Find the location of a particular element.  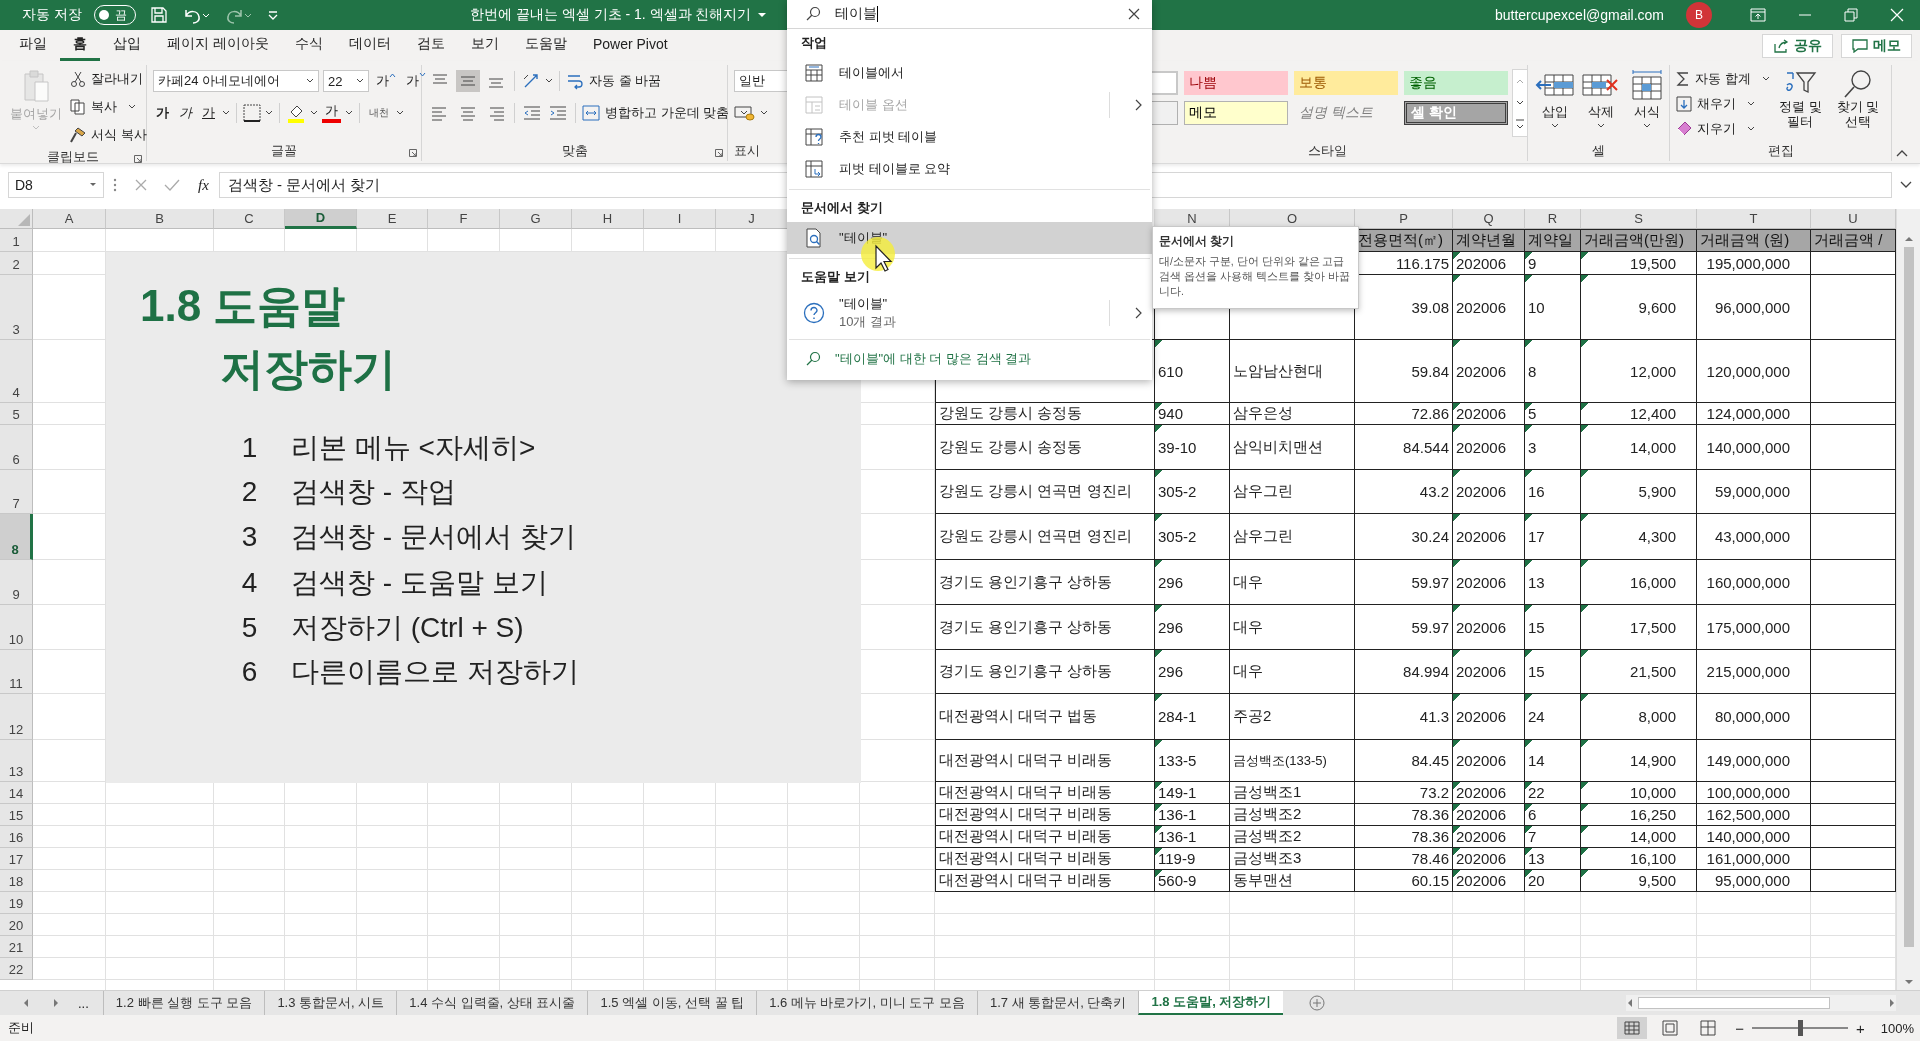

scissors-icon is located at coordinates (78, 79).